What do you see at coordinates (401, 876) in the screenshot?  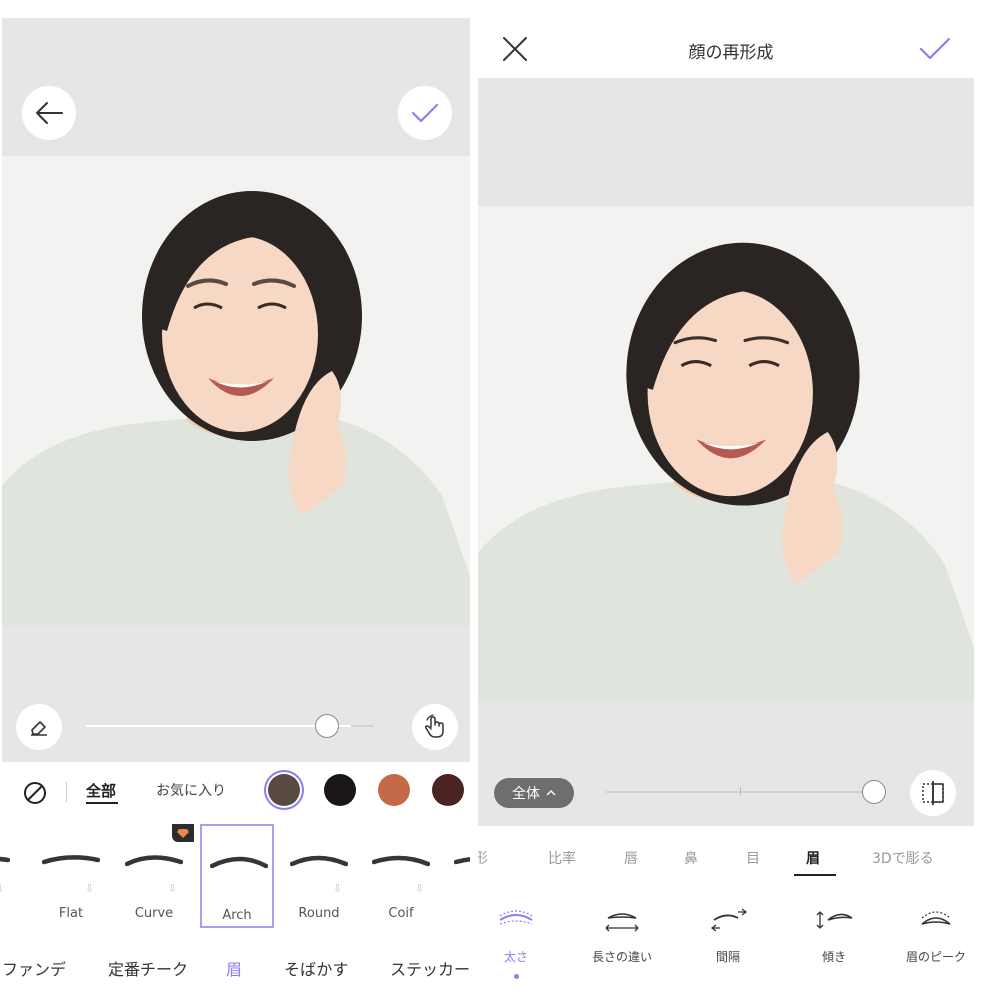 I see `brow-style-coif: ⇩ Coif` at bounding box center [401, 876].